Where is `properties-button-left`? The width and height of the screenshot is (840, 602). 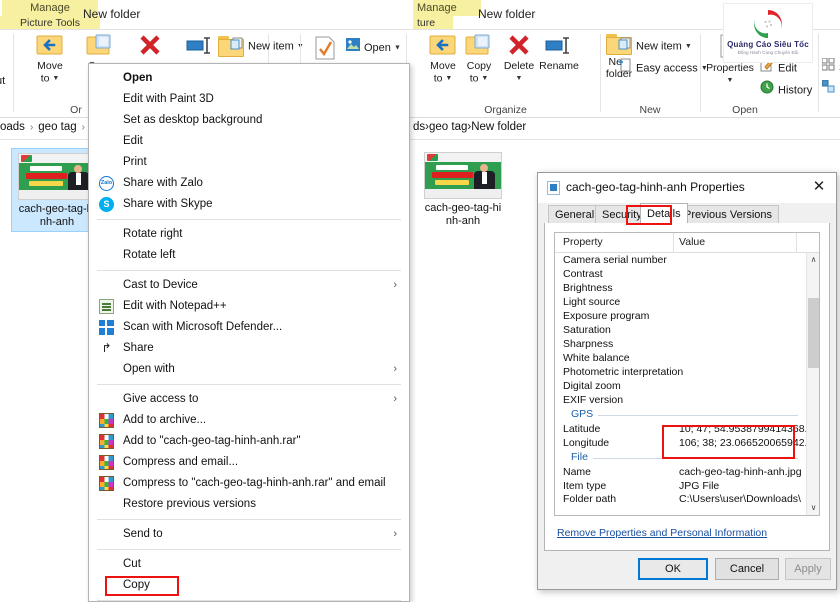
properties-button-left is located at coordinates (325, 49).